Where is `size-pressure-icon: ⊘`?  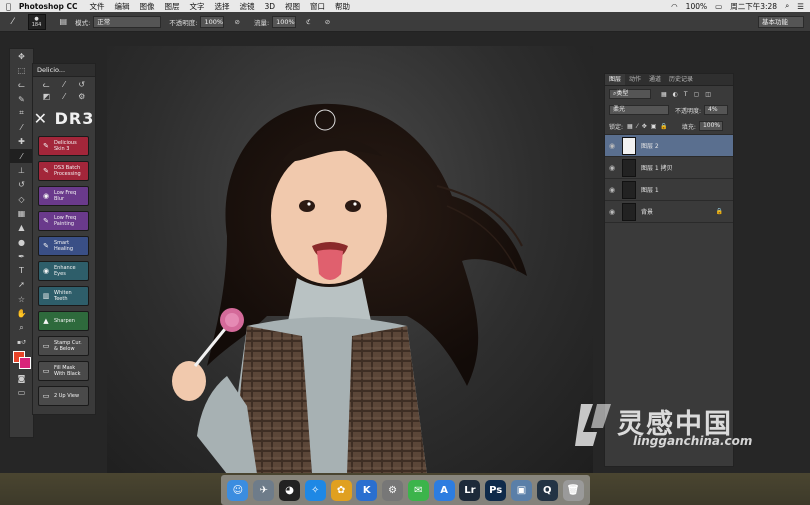
size-pressure-icon: ⊘ is located at coordinates (327, 22).